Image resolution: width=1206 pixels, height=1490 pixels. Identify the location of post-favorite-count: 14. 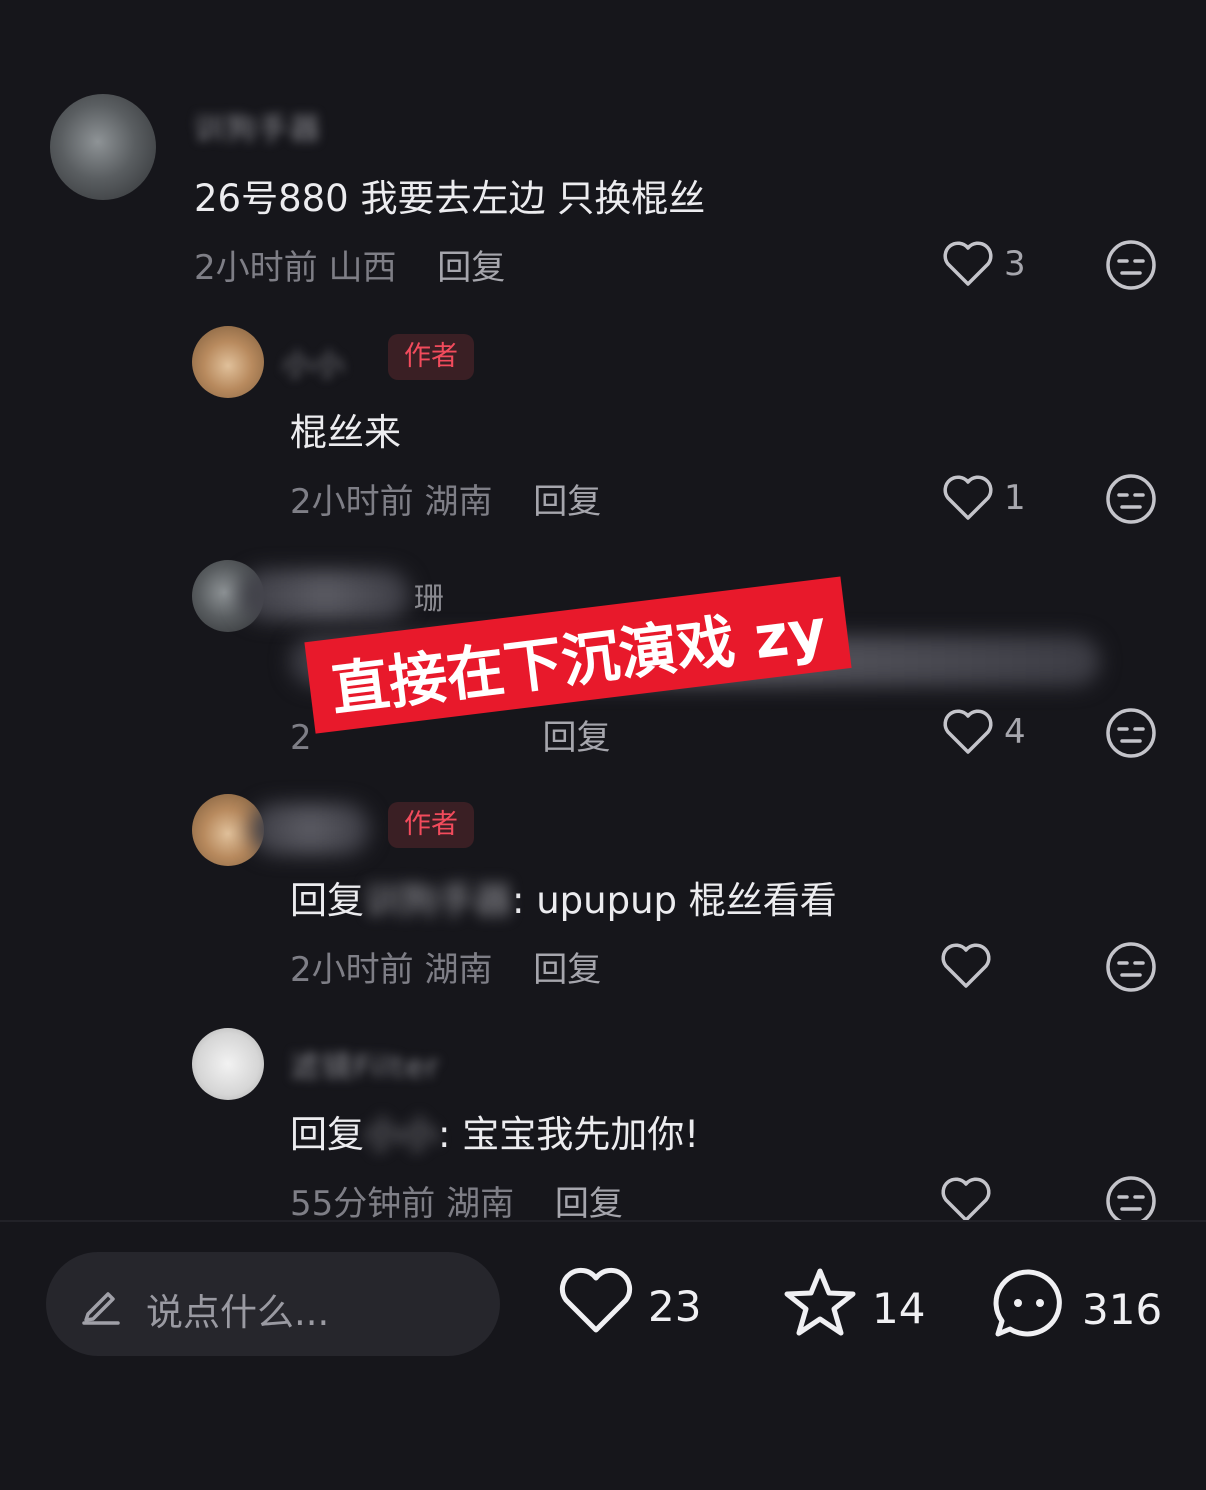
(899, 1308).